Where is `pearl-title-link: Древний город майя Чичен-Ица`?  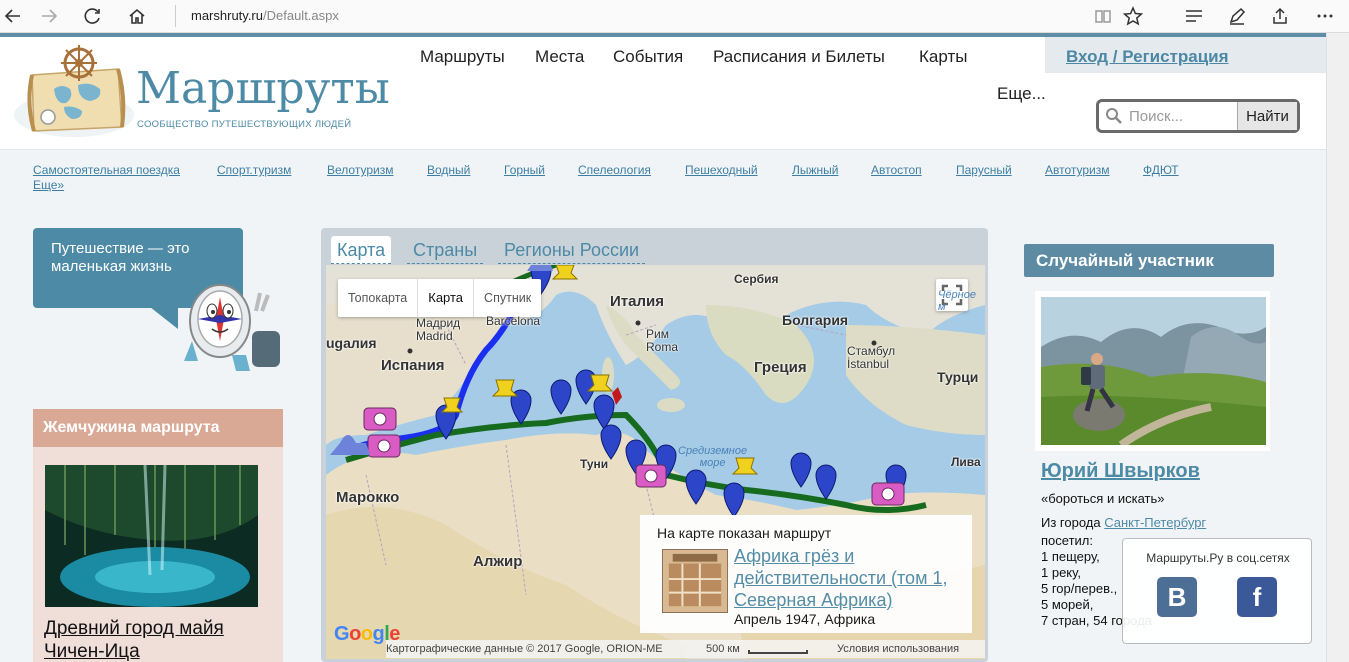 pearl-title-link: Древний город майя Чичен-Ица is located at coordinates (134, 639).